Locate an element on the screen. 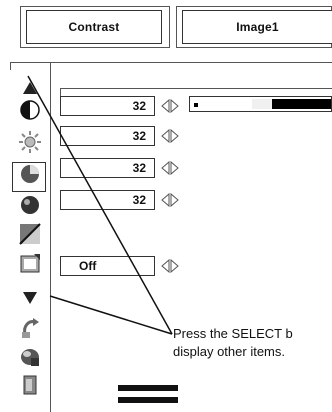  instruction-line-2: display other items. is located at coordinates (229, 351).